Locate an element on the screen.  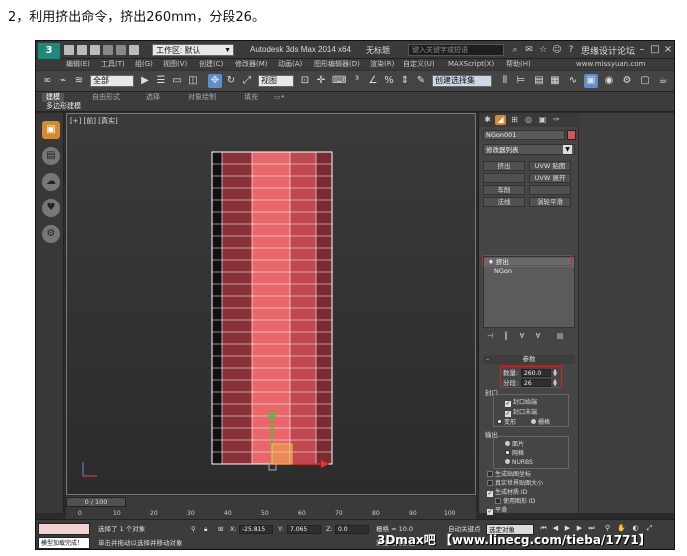
cap-end-checkbox: ✓ 封口末端 is located at coordinates (521, 413).